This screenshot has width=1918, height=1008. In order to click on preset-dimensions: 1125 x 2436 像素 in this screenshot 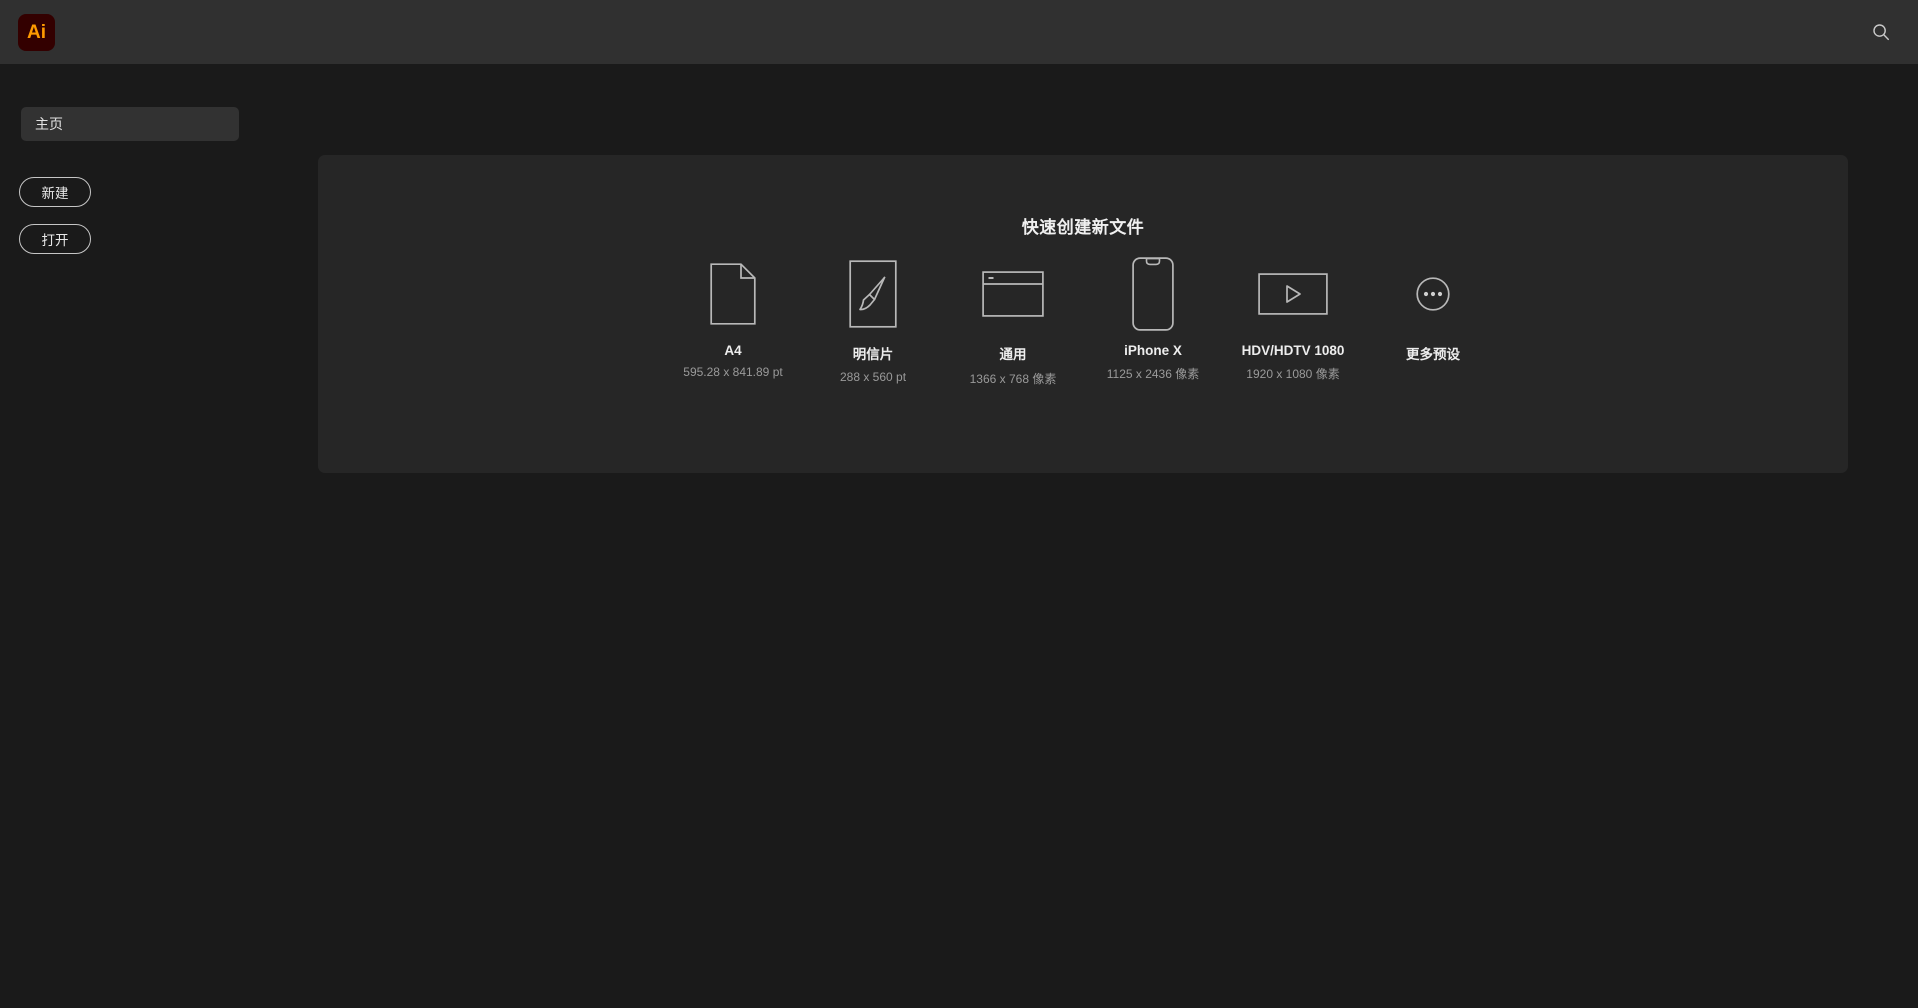, I will do `click(1153, 374)`.